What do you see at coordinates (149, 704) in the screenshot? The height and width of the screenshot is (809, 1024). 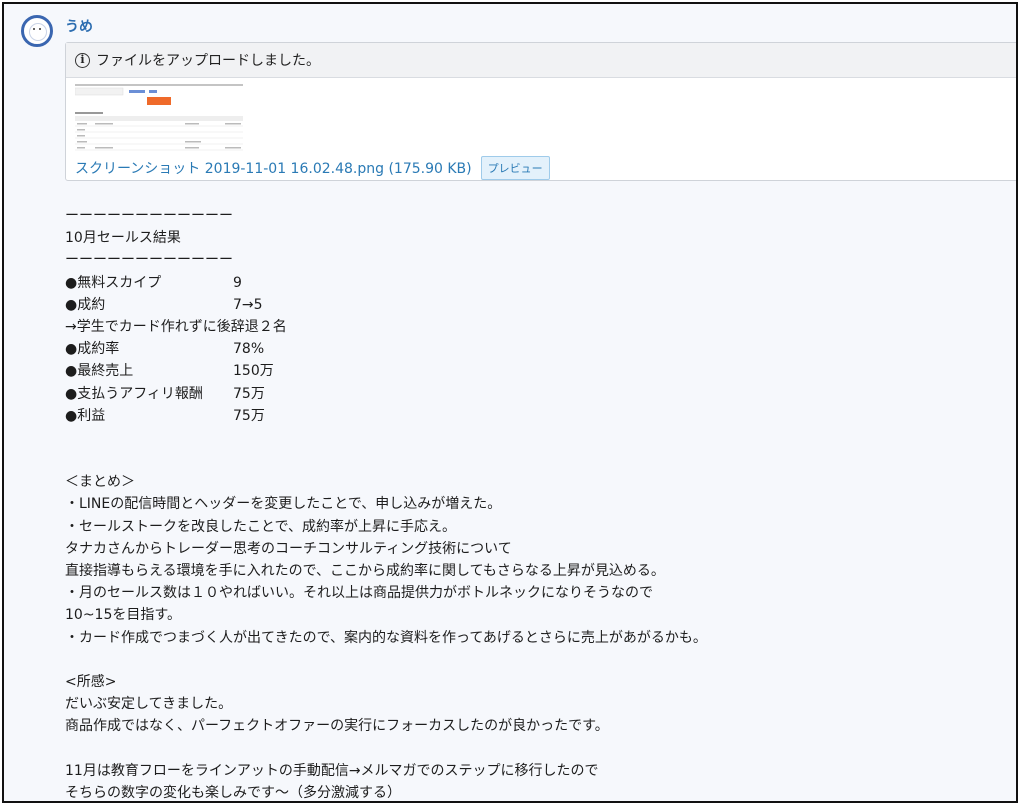 I see `impressions-line: だいぶ安定してきました。` at bounding box center [149, 704].